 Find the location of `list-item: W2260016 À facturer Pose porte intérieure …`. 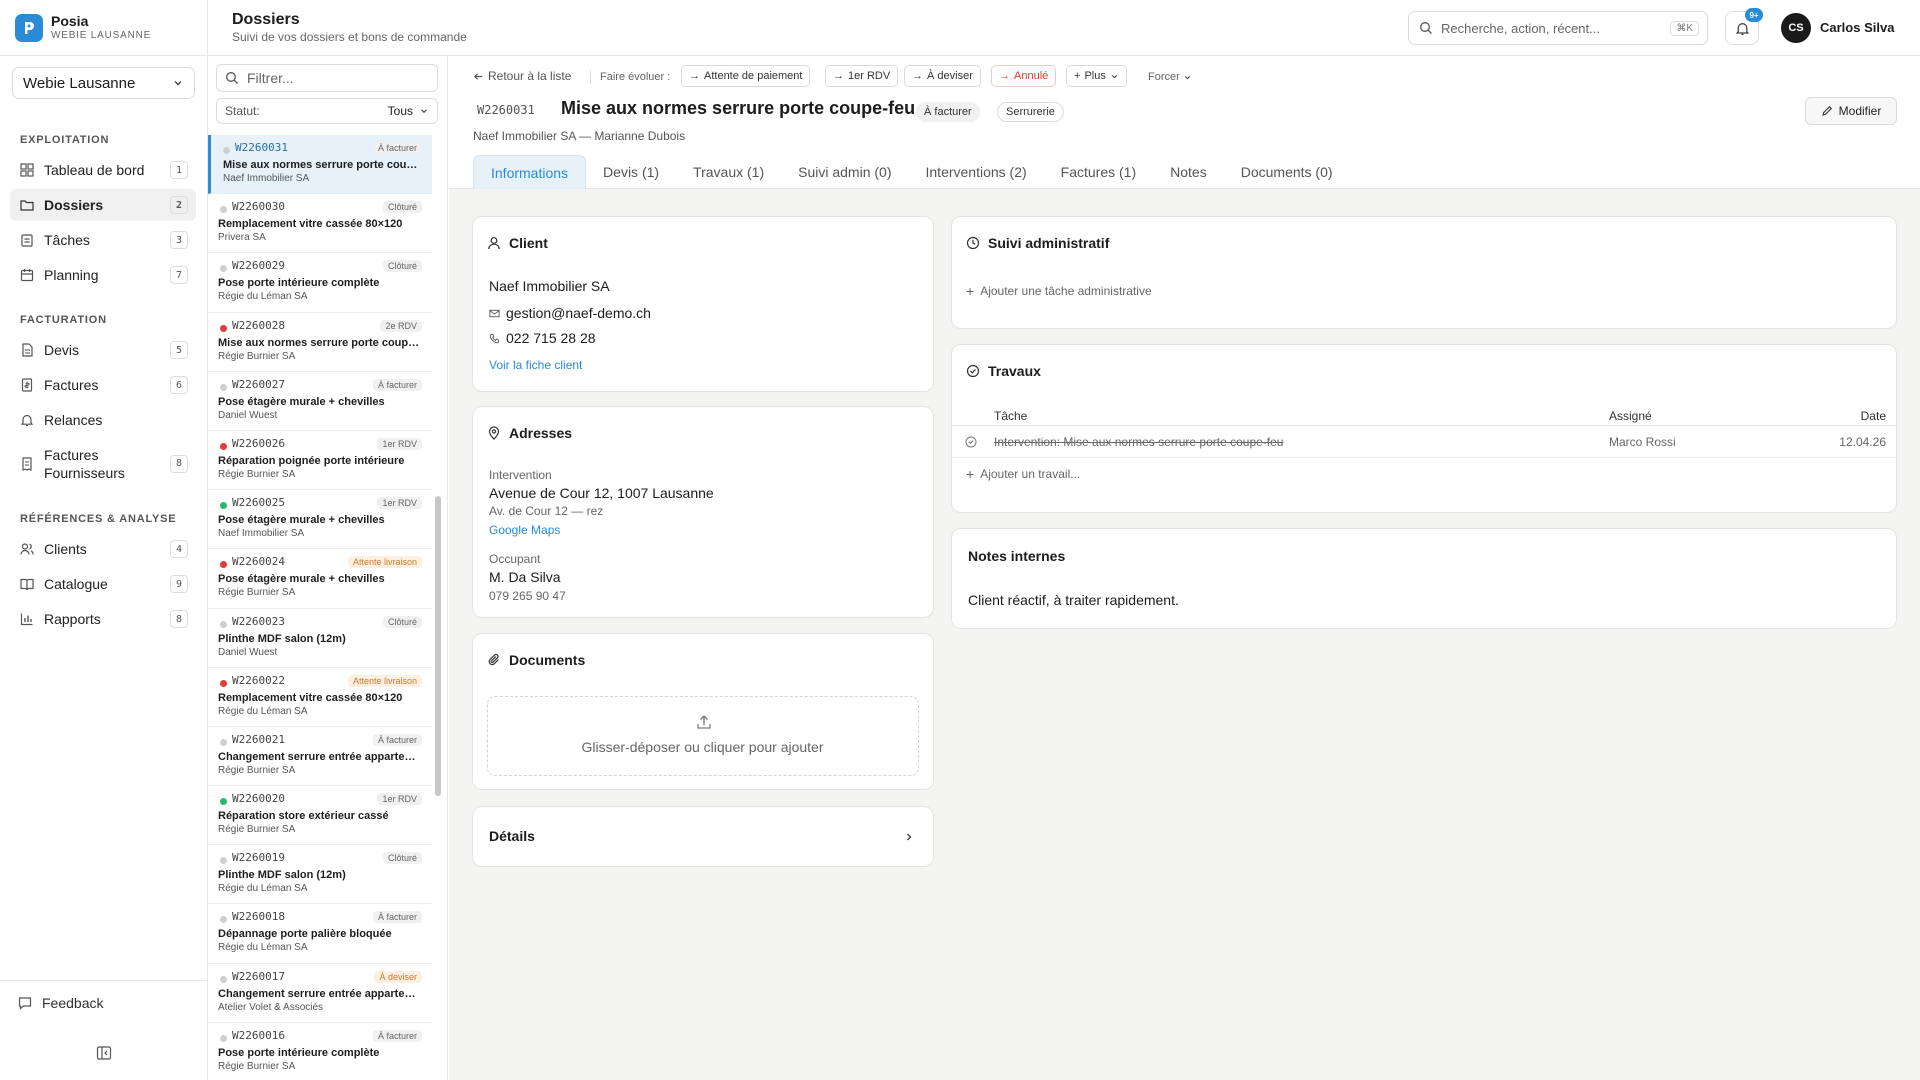

list-item: W2260016 À facturer Pose porte intérieure … is located at coordinates (320, 1051).